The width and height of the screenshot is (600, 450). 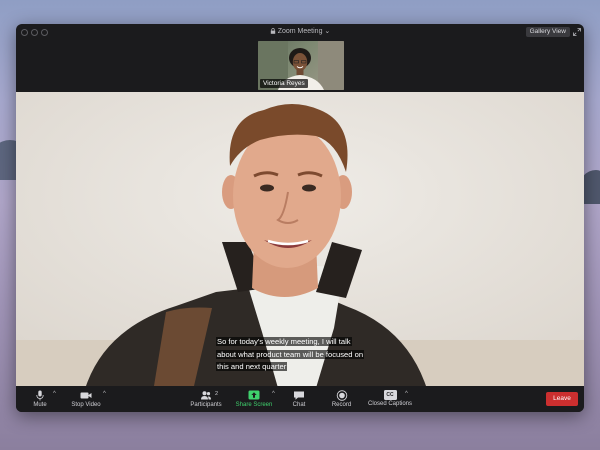 What do you see at coordinates (86, 405) in the screenshot?
I see `stop-video-label: Stop Video` at bounding box center [86, 405].